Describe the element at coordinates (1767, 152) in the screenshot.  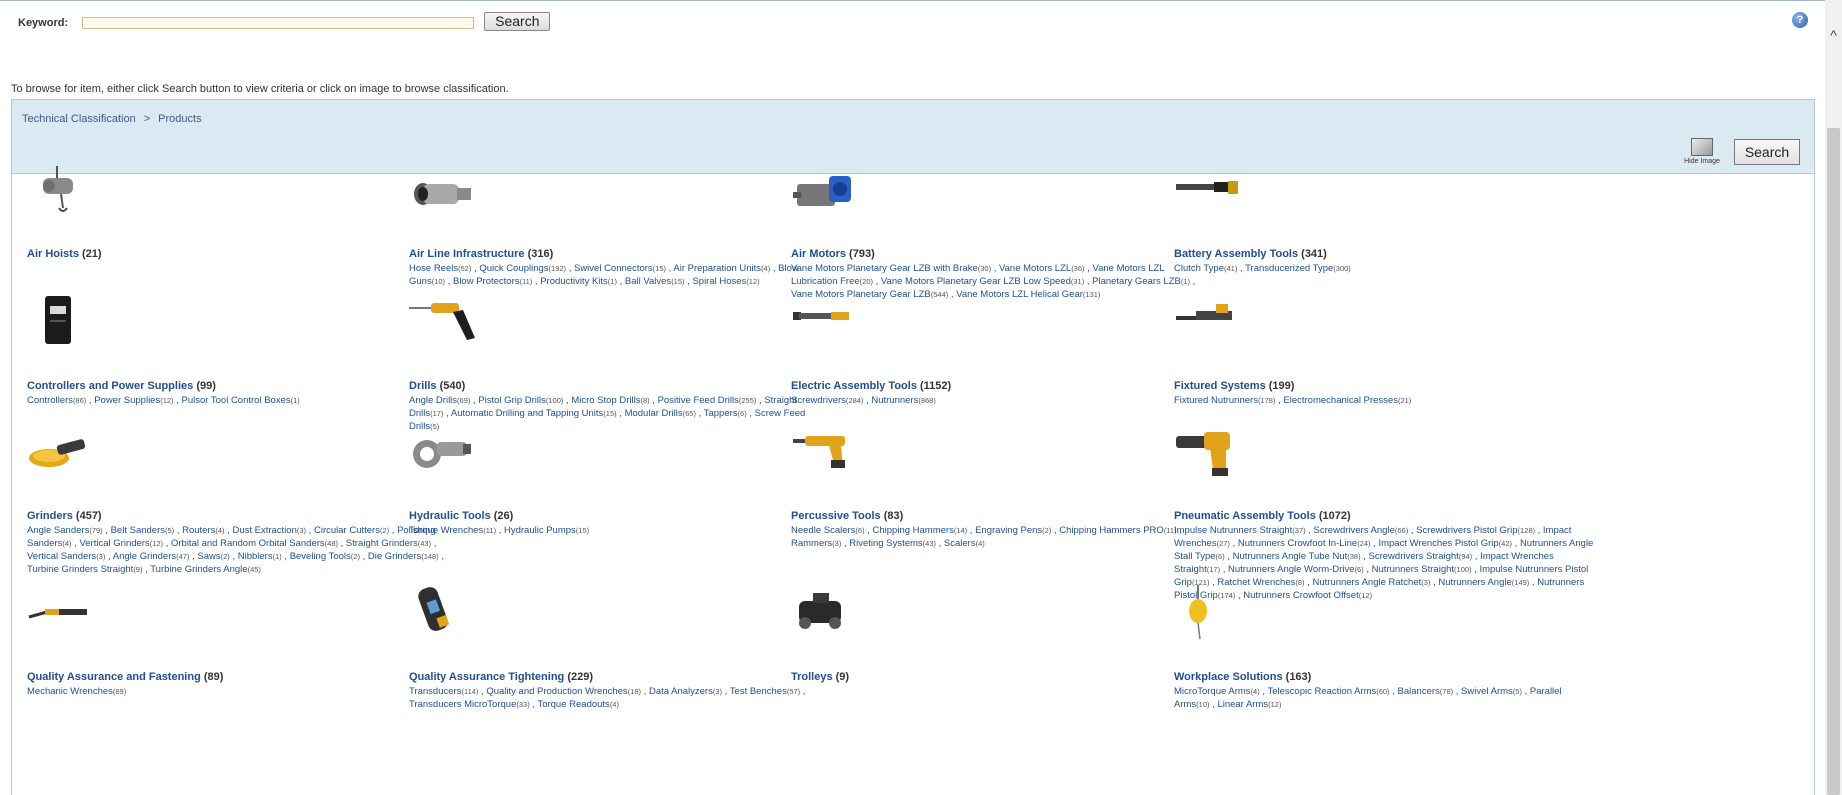
I see `panel-search-button: Search` at that location.